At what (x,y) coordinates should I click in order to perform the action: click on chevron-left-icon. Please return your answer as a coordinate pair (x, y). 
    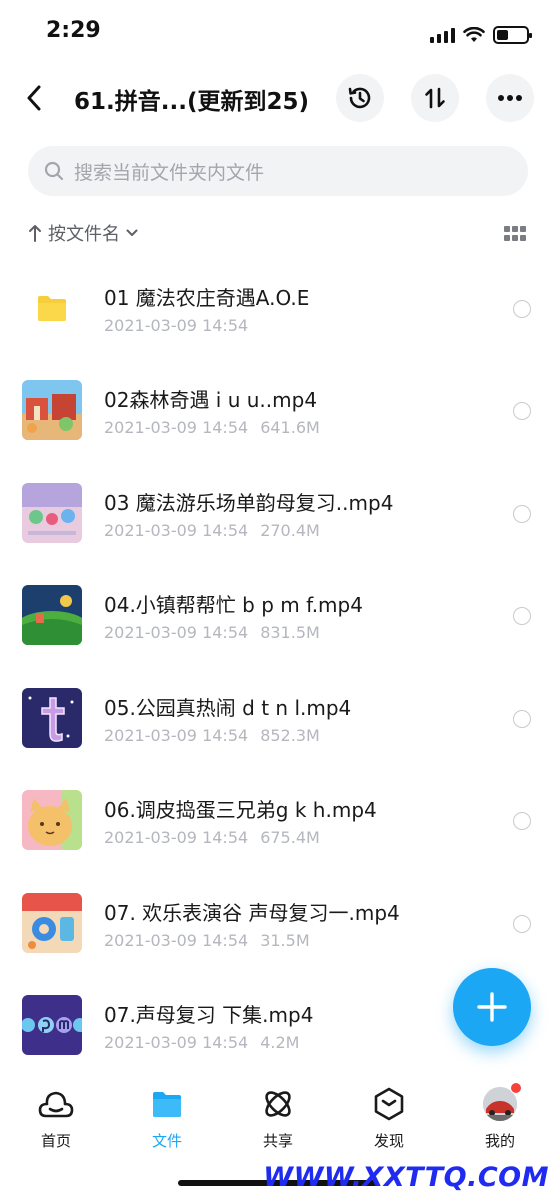
    Looking at the image, I should click on (34, 98).